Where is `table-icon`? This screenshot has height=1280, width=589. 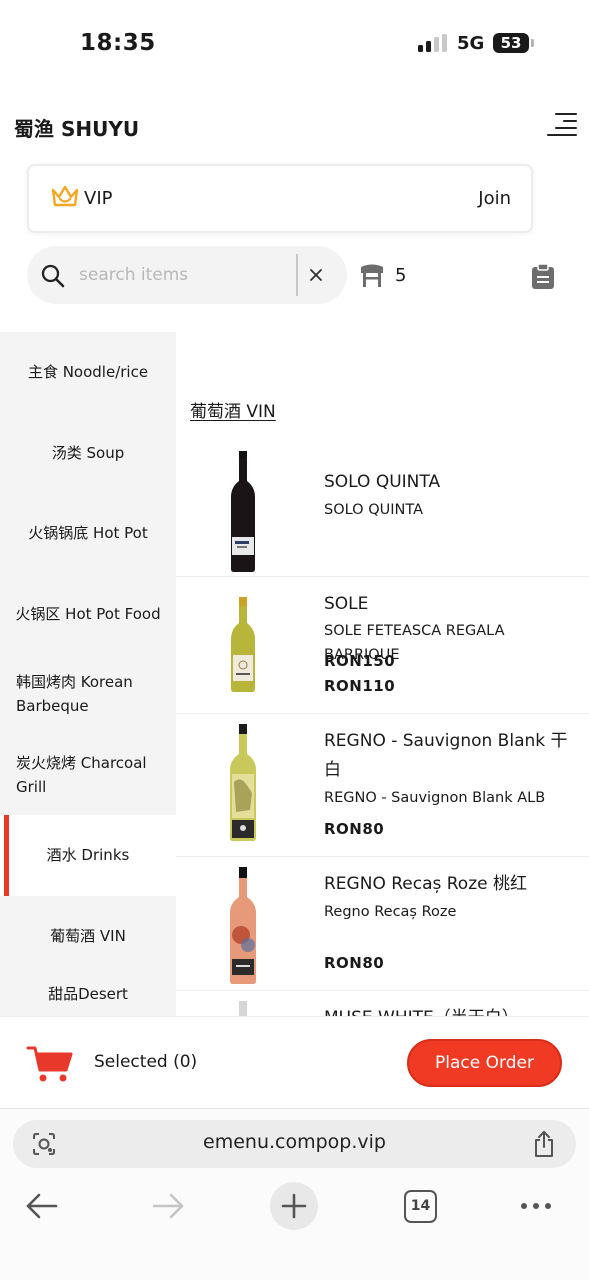
table-icon is located at coordinates (372, 275).